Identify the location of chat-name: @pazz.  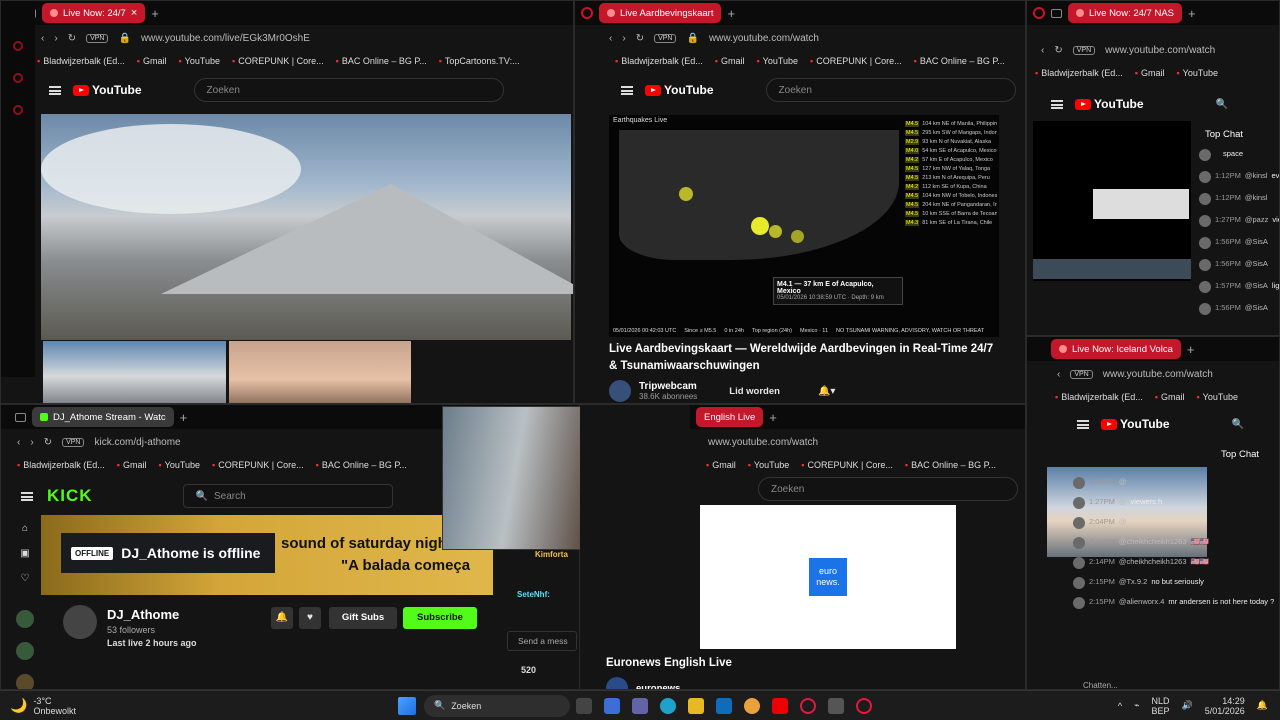
(1256, 219).